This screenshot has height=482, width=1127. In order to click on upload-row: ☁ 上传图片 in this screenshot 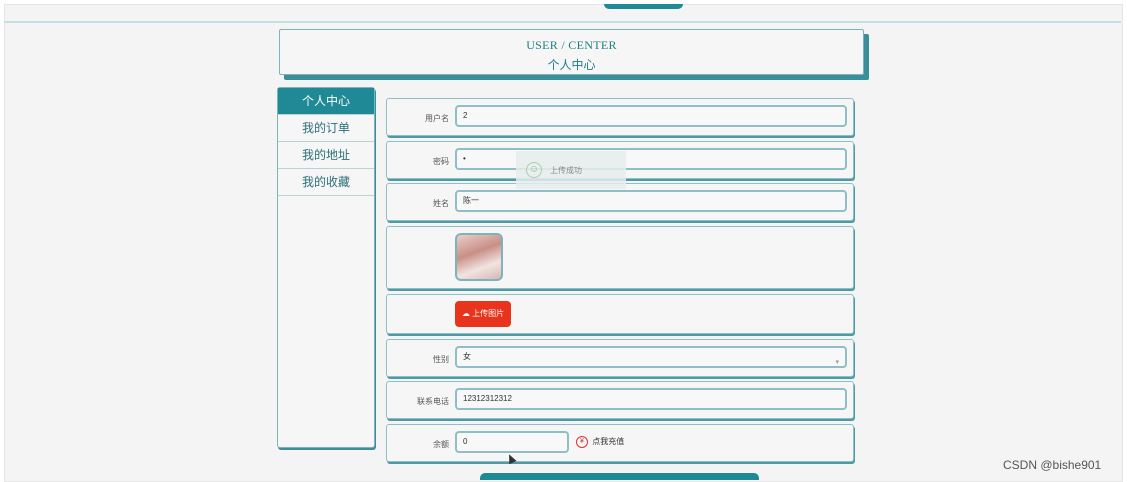, I will do `click(620, 314)`.